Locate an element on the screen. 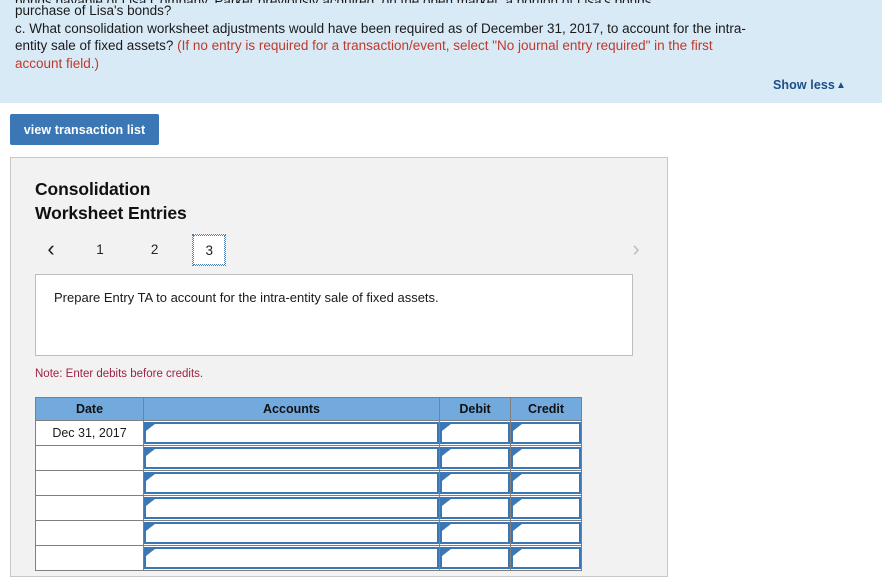  row-4-debit-cell is located at coordinates (475, 508).